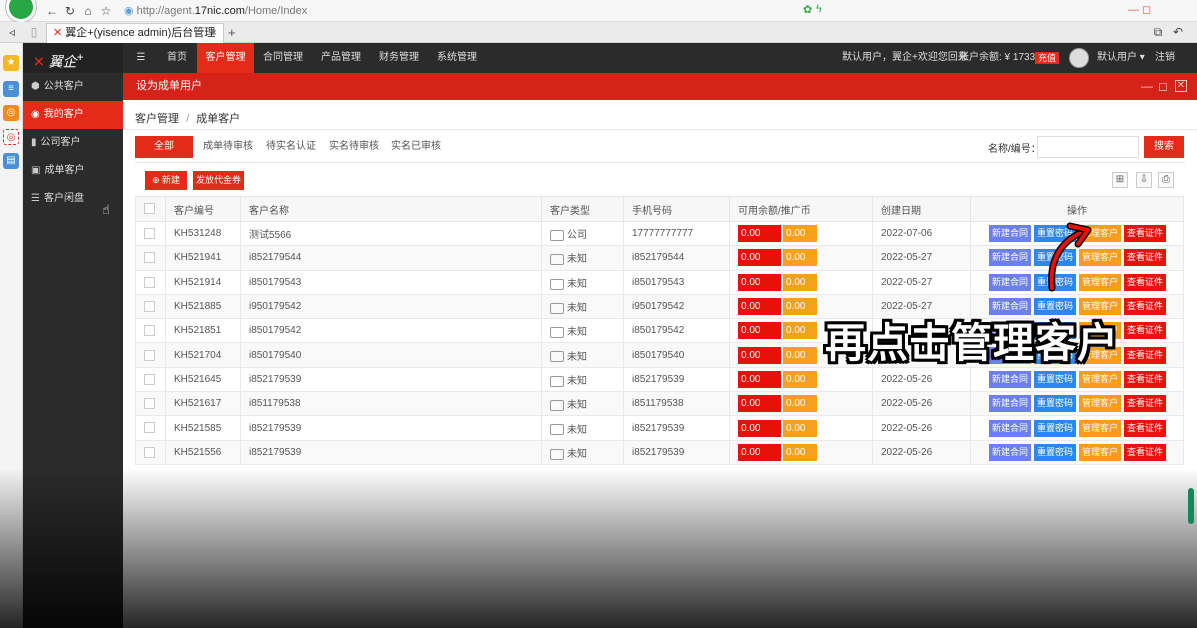 The width and height of the screenshot is (1197, 628). I want to click on col-header-type: 客户类型, so click(582, 209).